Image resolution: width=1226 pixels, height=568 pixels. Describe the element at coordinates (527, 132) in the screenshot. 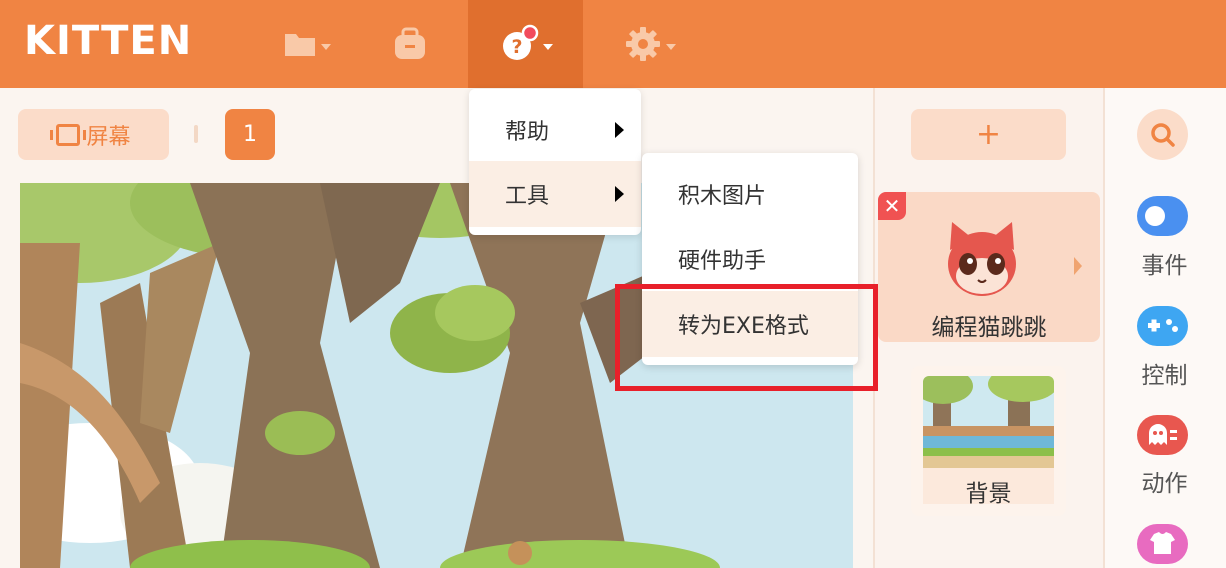

I see `menu-item-help-label: 帮助` at that location.